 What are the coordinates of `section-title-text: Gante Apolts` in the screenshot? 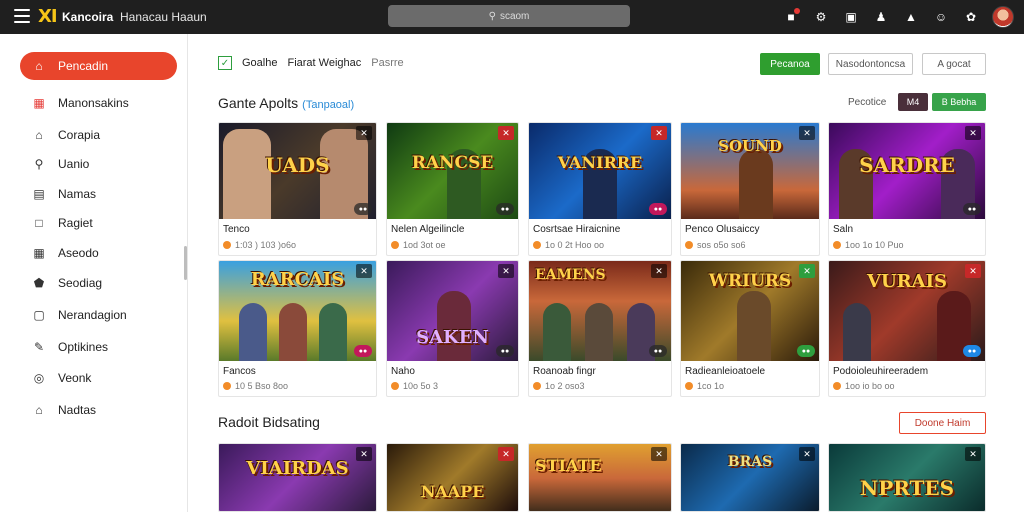 It's located at (258, 103).